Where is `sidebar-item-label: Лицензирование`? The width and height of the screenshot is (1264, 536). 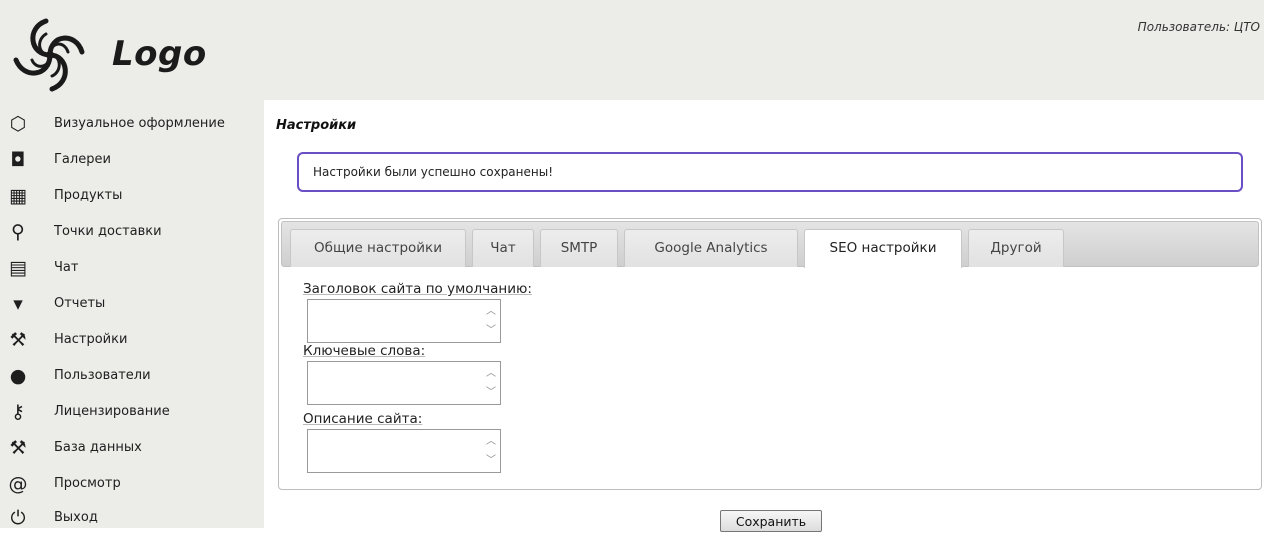 sidebar-item-label: Лицензирование is located at coordinates (112, 411).